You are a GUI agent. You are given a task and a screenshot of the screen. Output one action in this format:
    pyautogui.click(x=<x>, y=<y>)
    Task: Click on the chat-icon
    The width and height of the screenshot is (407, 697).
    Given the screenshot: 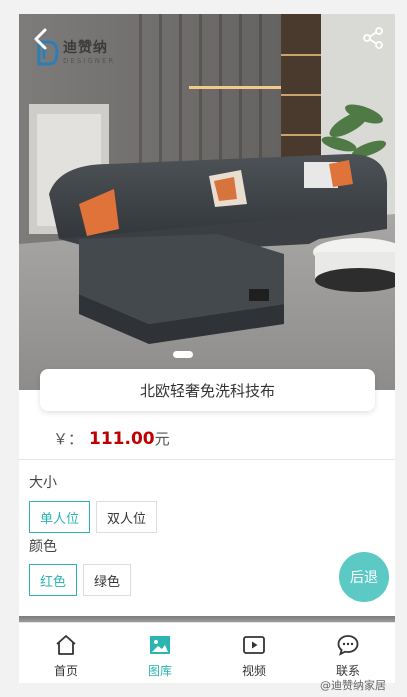 What is the action you would take?
    pyautogui.click(x=348, y=645)
    